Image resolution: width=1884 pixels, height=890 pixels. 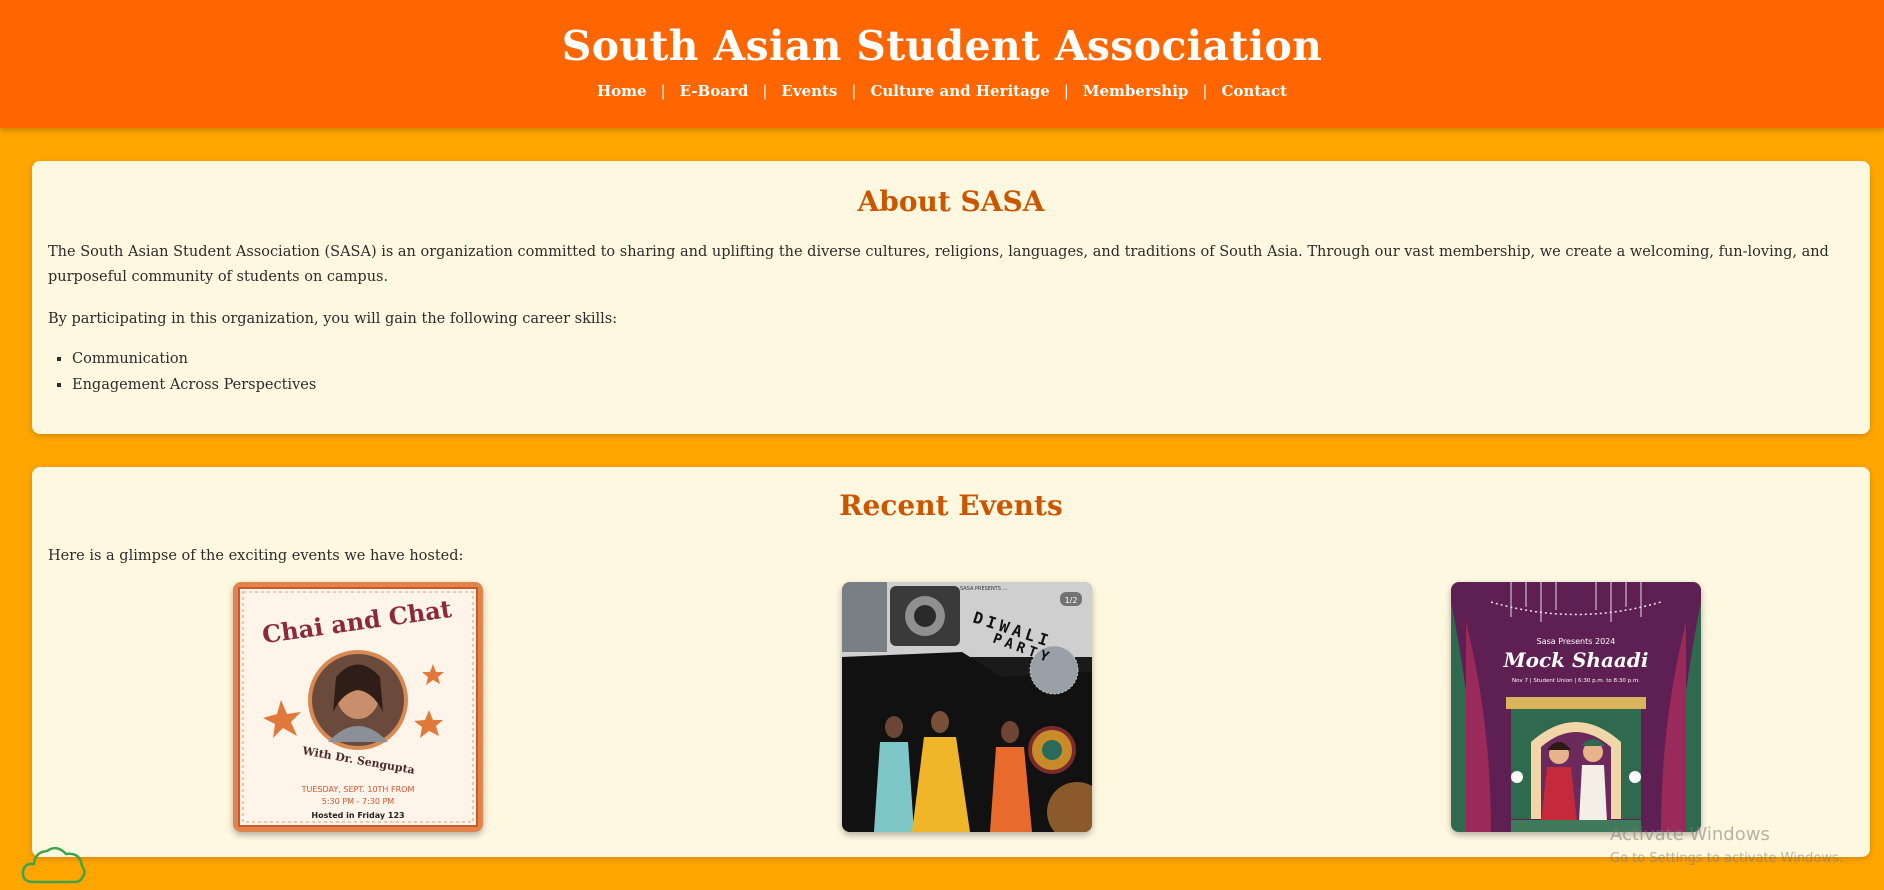 What do you see at coordinates (951, 201) in the screenshot?
I see `about-heading: About SASA` at bounding box center [951, 201].